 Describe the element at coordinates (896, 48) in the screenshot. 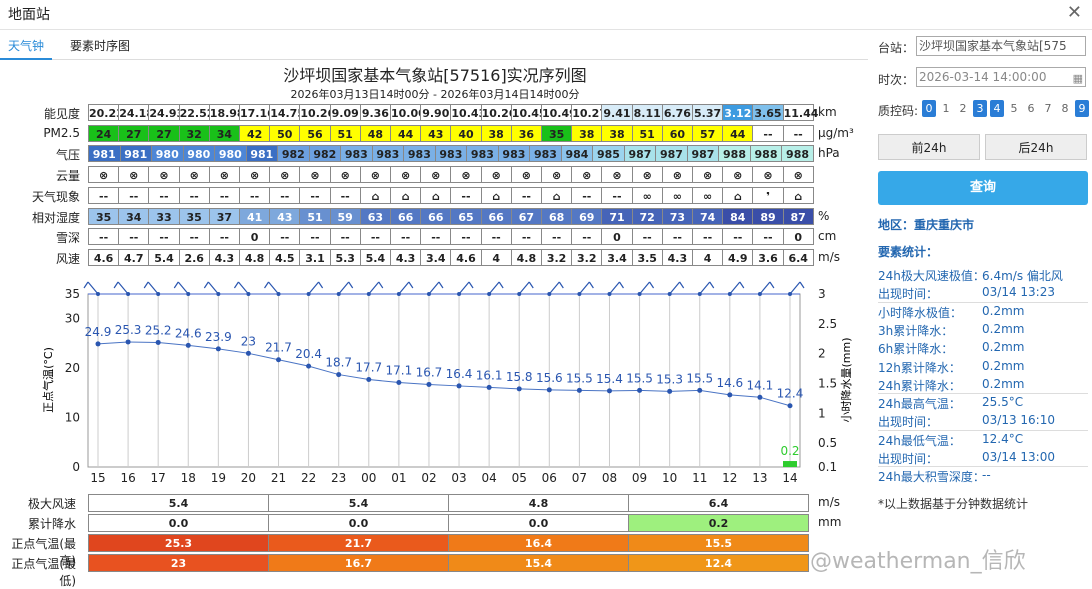

I see `station-label: 台站：` at that location.